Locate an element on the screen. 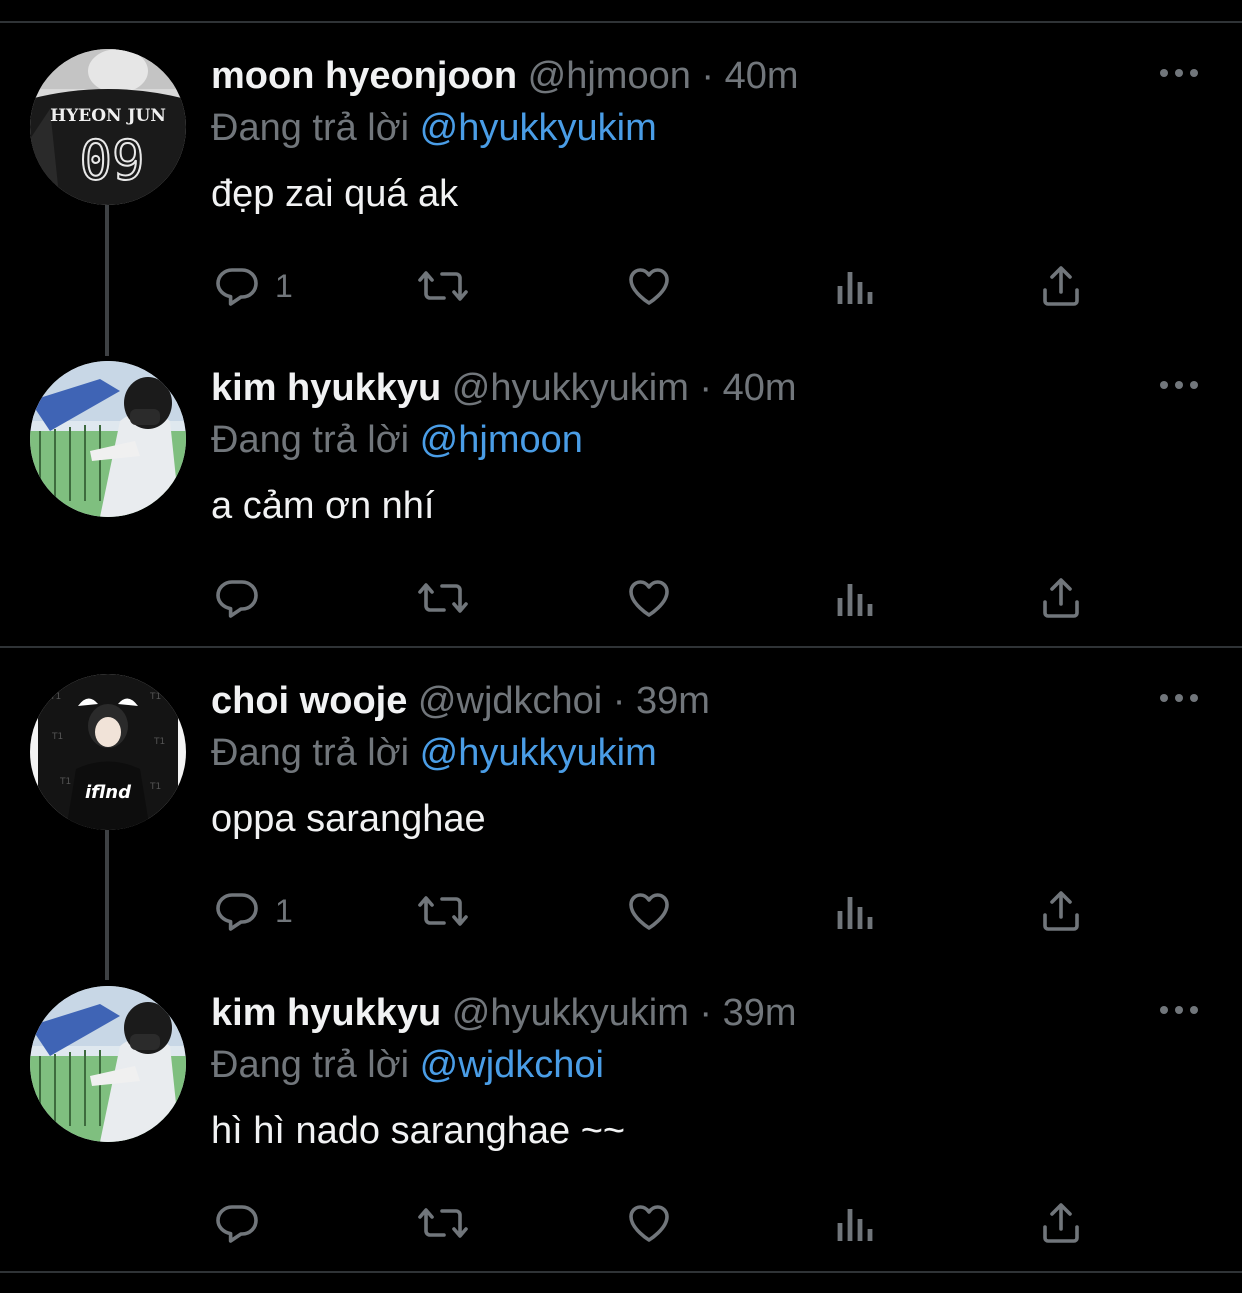 Image resolution: width=1242 pixels, height=1293 pixels. tweet-text: oppa saranghae is located at coordinates (348, 819).